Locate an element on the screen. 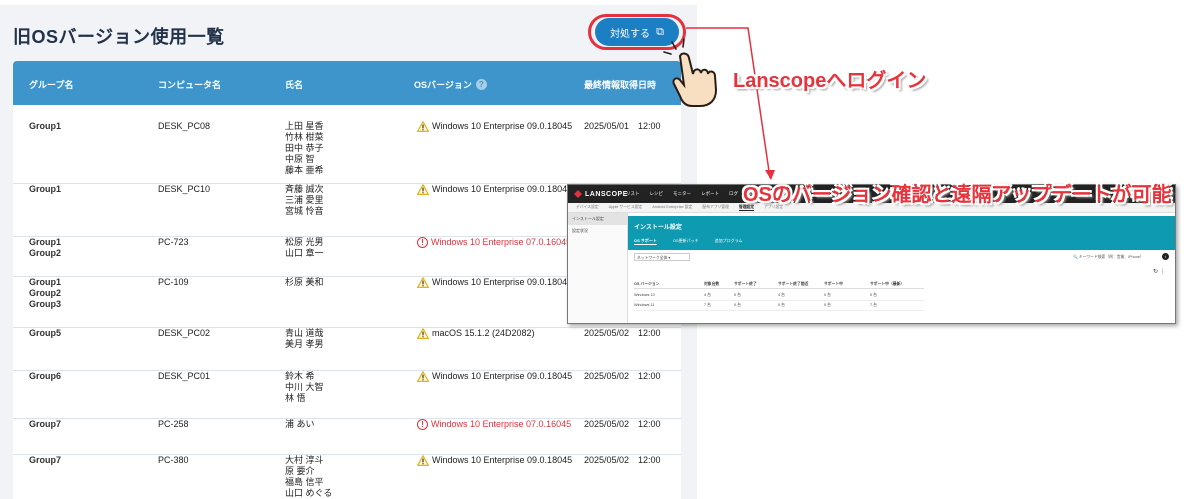  inset-nav-item: レポート is located at coordinates (710, 194).